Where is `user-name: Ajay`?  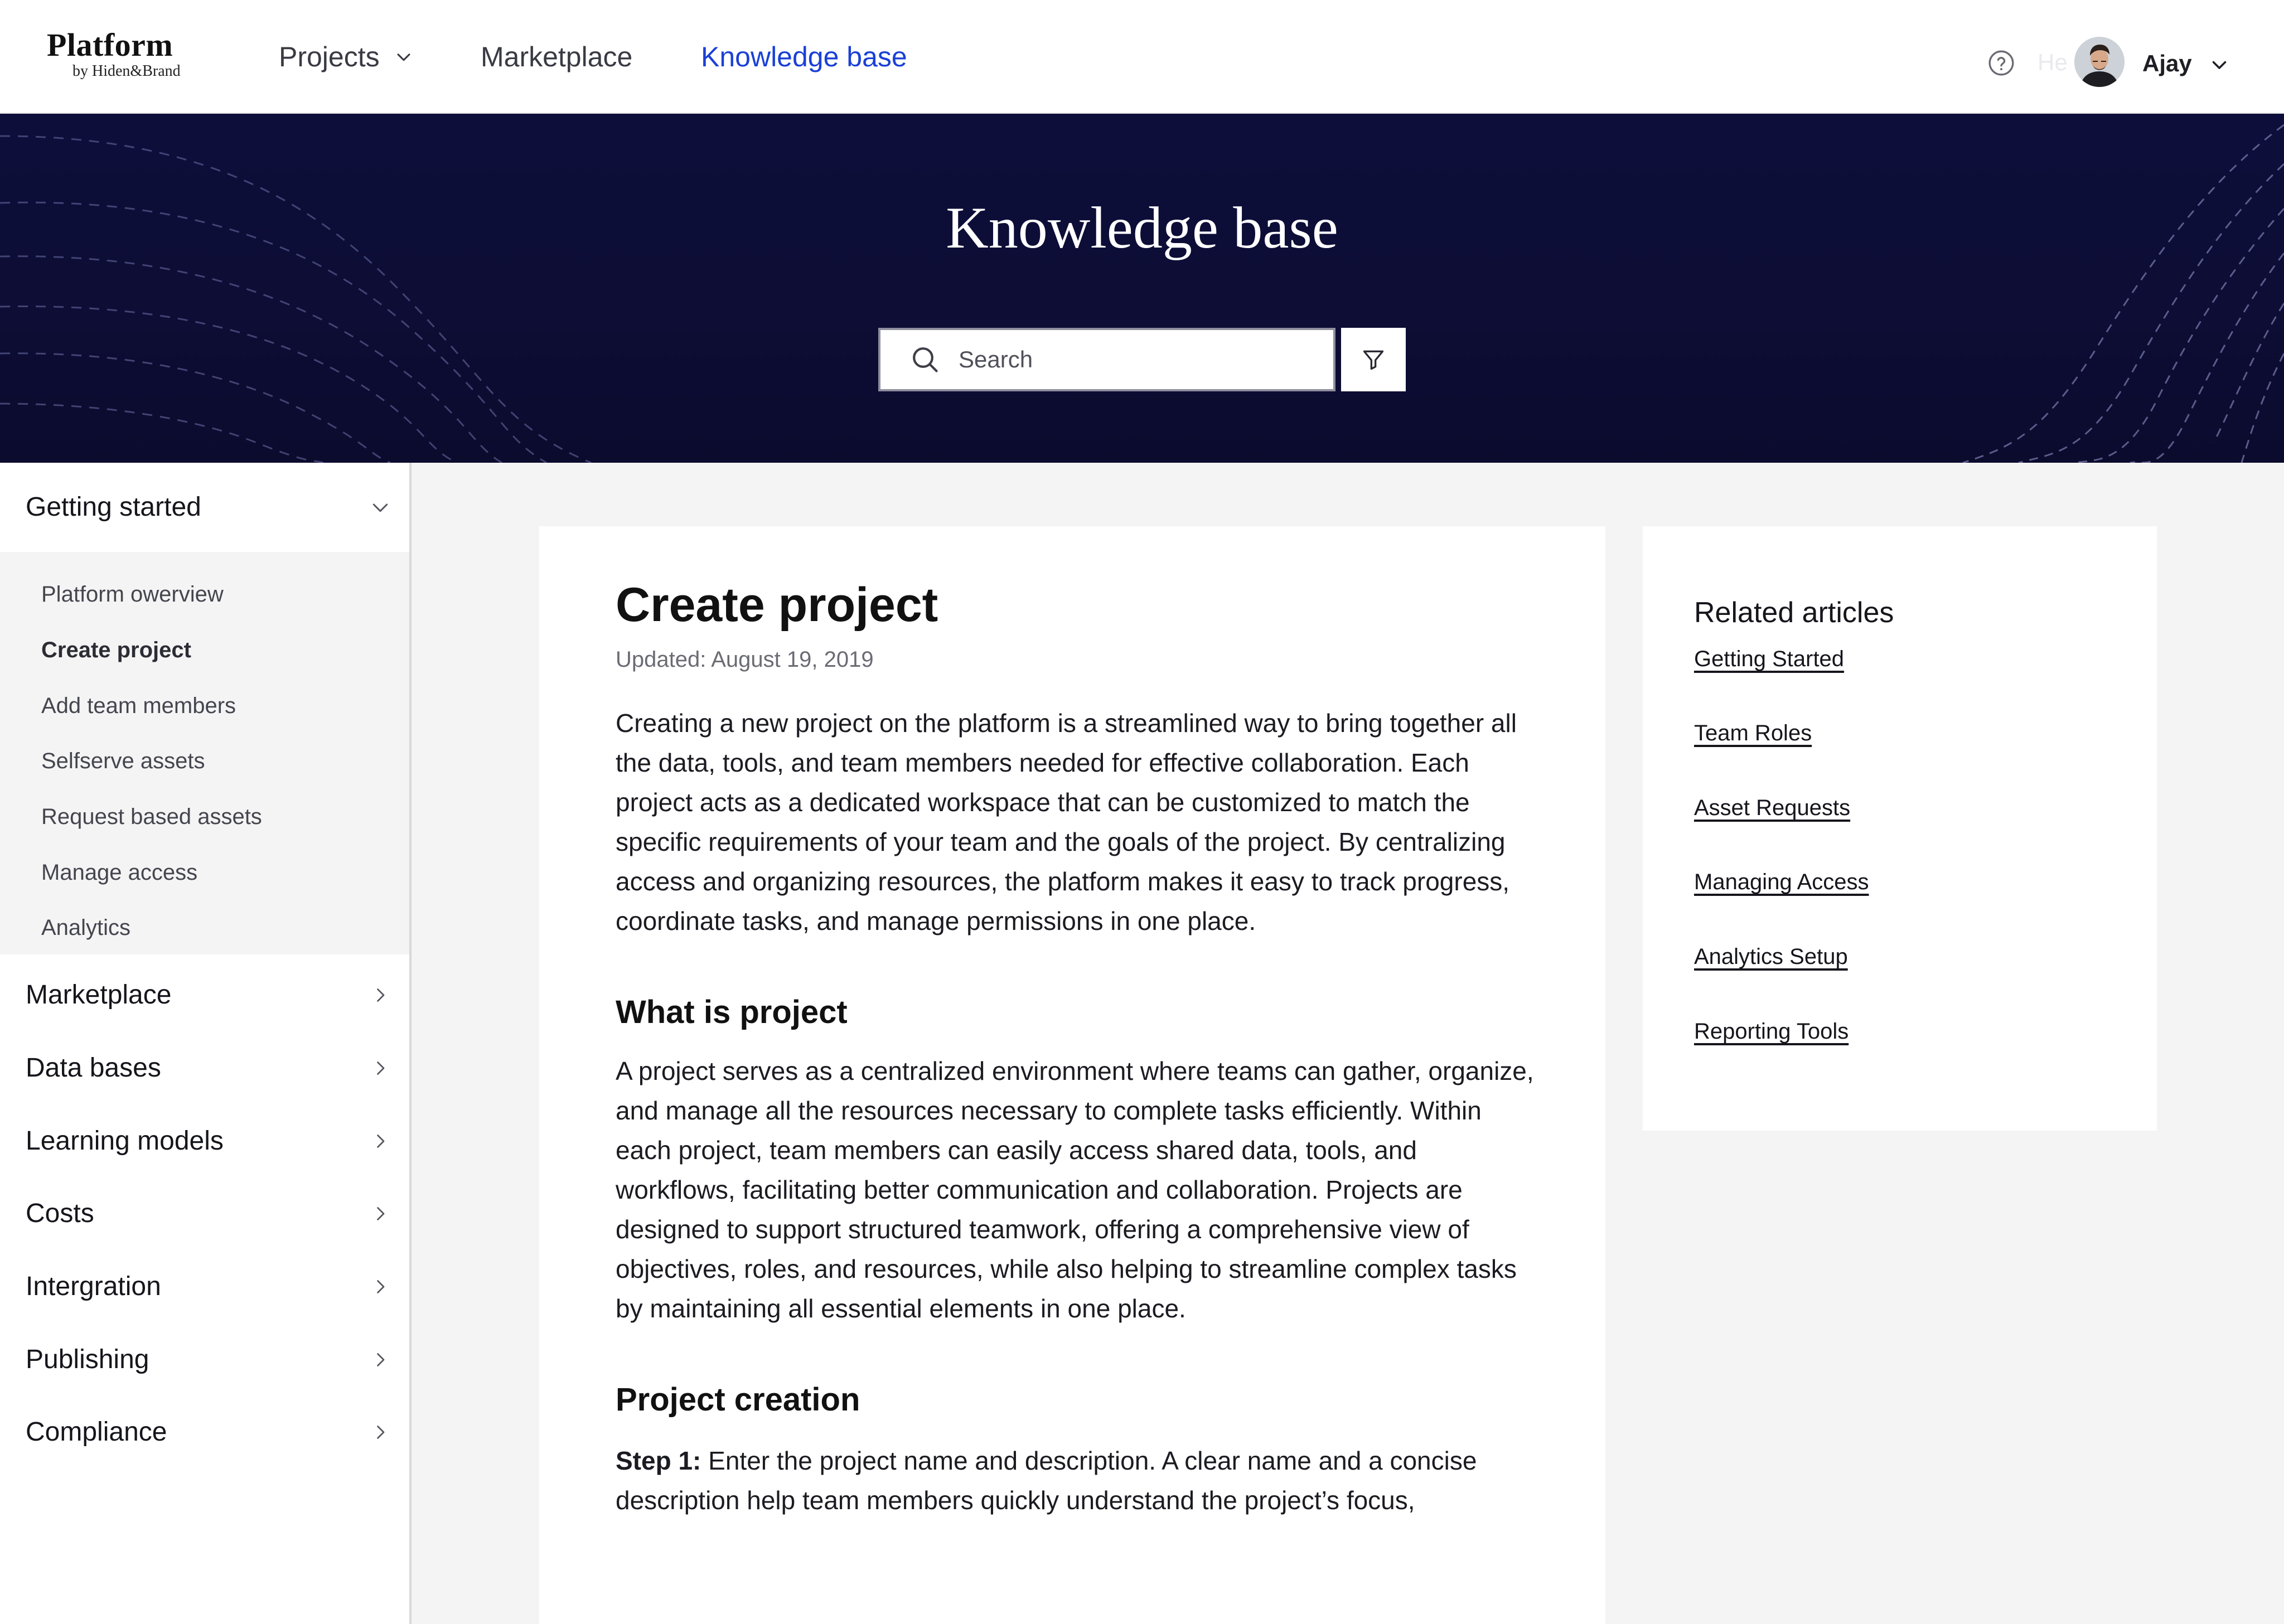
user-name: Ajay is located at coordinates (2167, 64).